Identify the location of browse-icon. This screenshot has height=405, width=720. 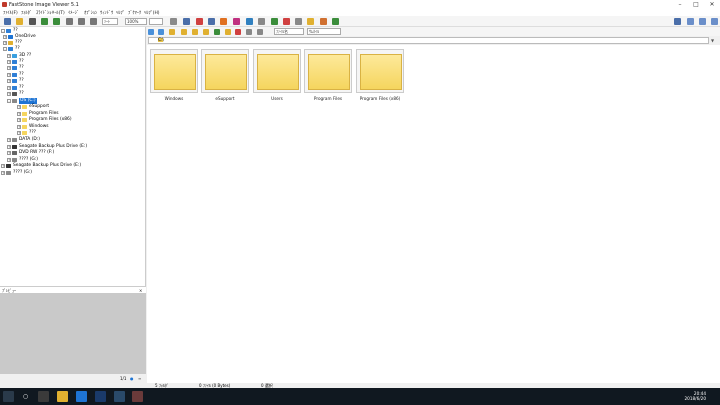
(7, 21).